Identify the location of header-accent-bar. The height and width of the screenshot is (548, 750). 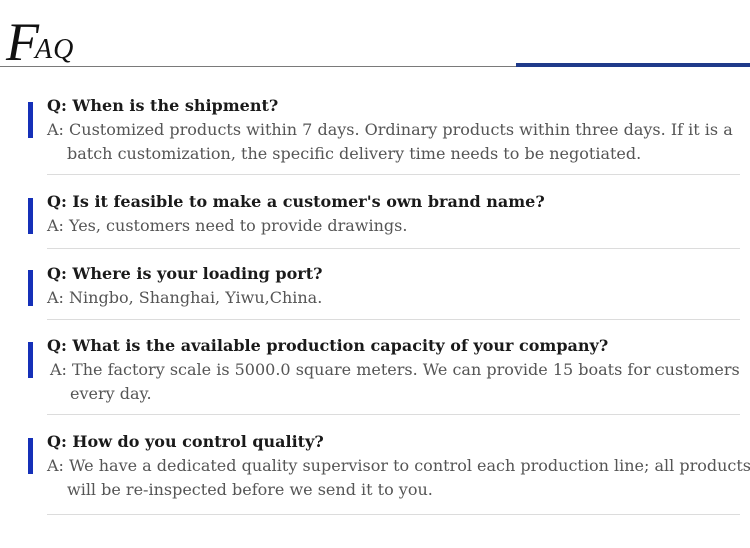
(633, 65).